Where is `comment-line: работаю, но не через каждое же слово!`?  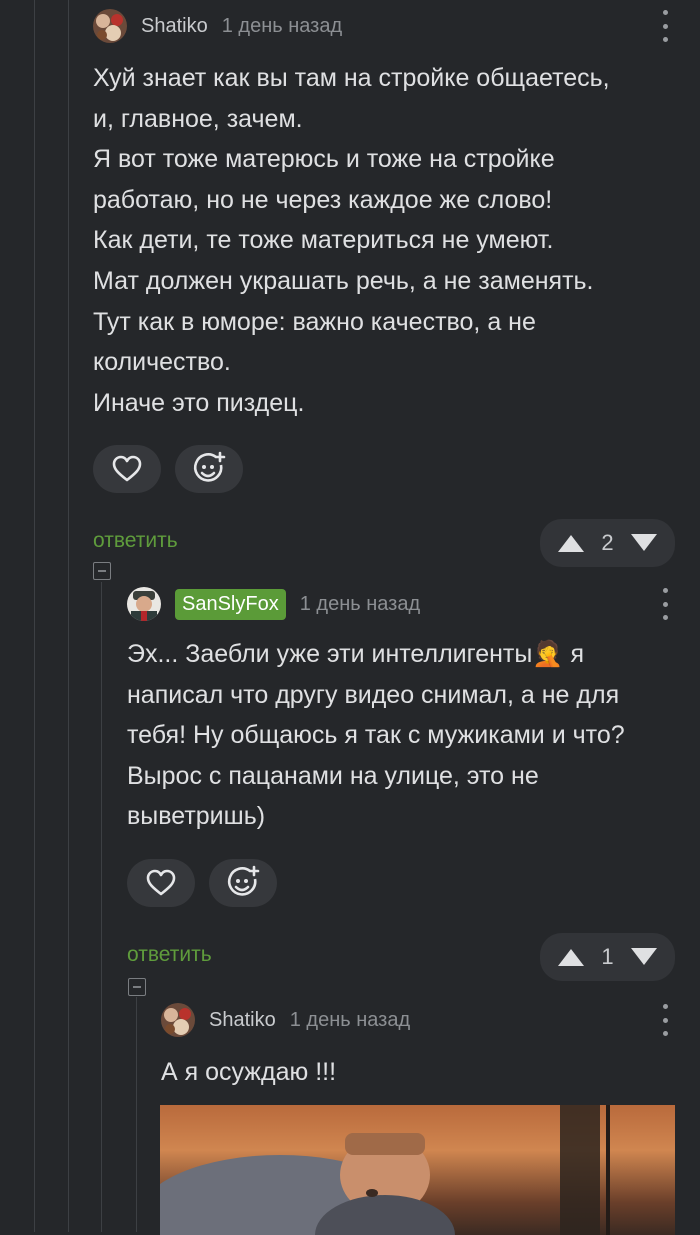 comment-line: работаю, но не через каждое же слово! is located at coordinates (323, 199).